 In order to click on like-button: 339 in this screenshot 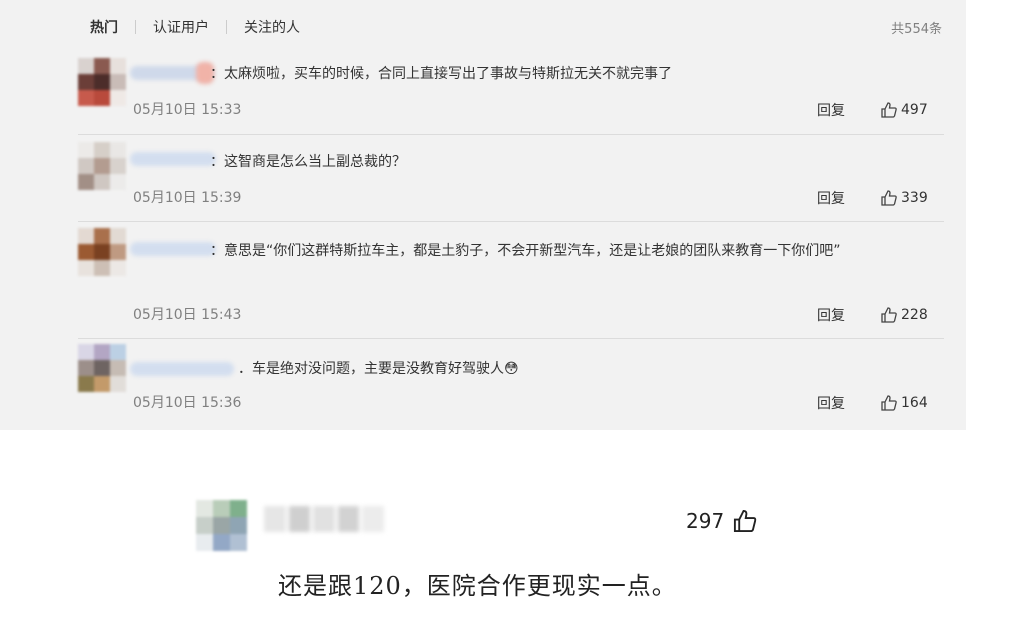, I will do `click(904, 198)`.